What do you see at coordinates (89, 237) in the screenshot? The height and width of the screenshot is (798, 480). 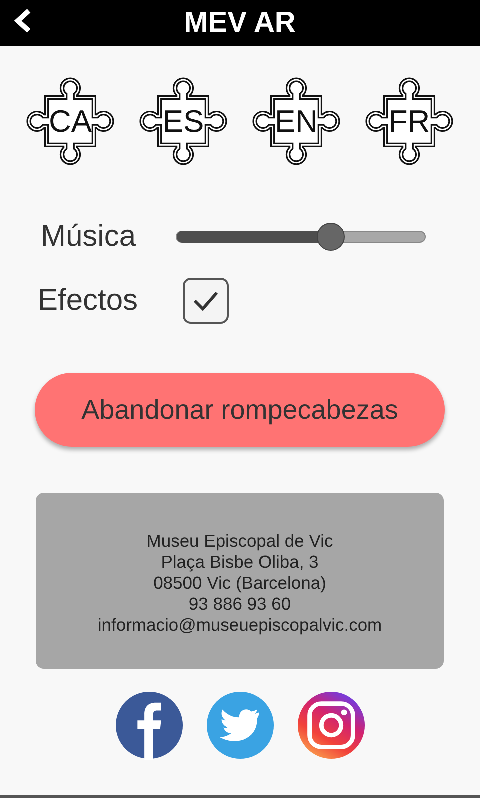 I see `setting-label: Música` at bounding box center [89, 237].